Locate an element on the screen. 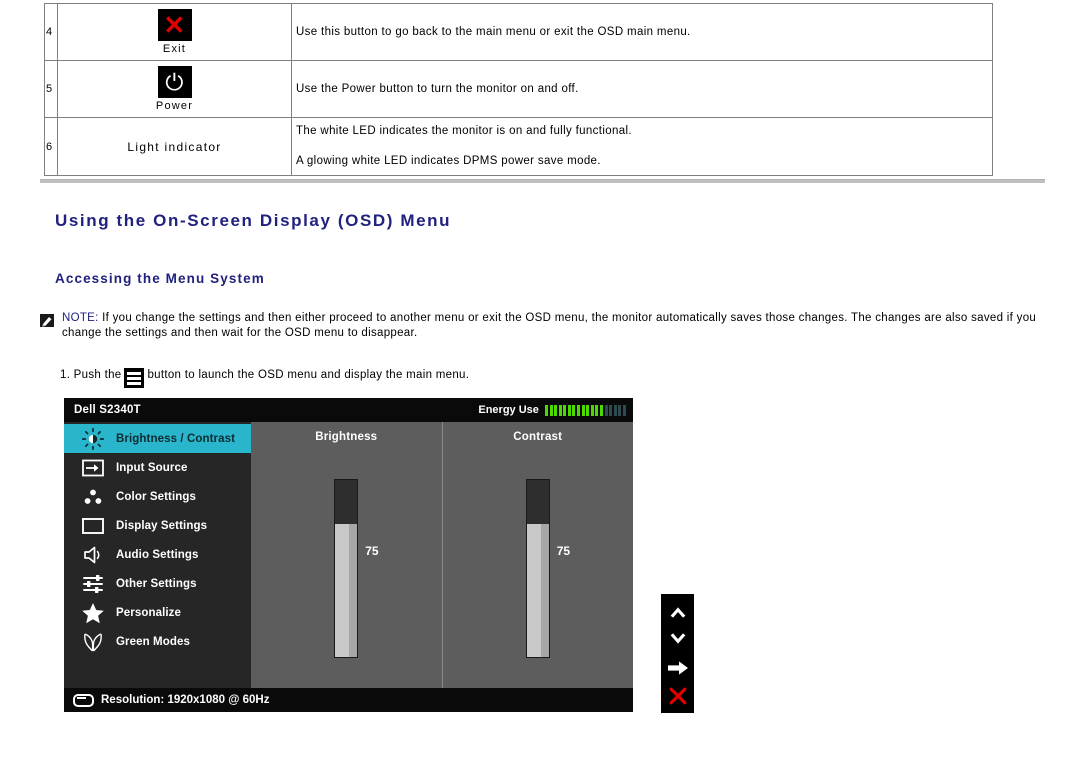 This screenshot has width=1080, height=763. section-heading: Accessing the Menu System is located at coordinates (160, 278).